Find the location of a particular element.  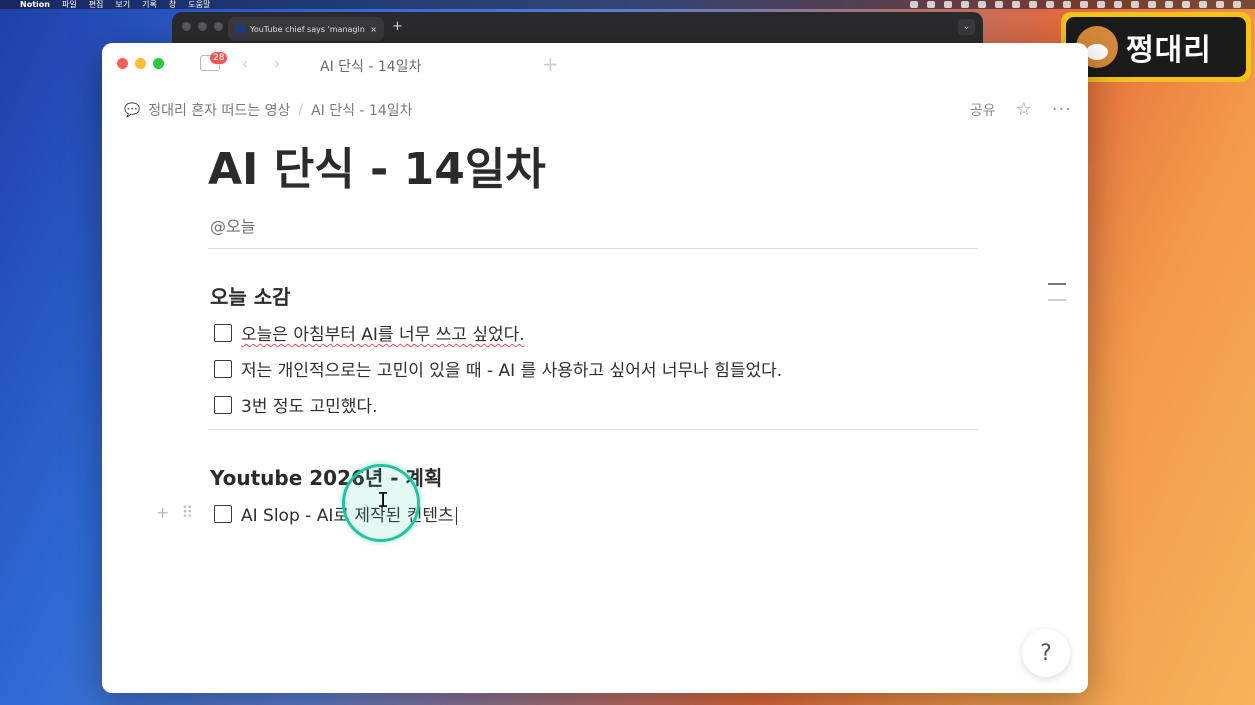

channel-logo-name: 쩡대리 is located at coordinates (1169, 50).